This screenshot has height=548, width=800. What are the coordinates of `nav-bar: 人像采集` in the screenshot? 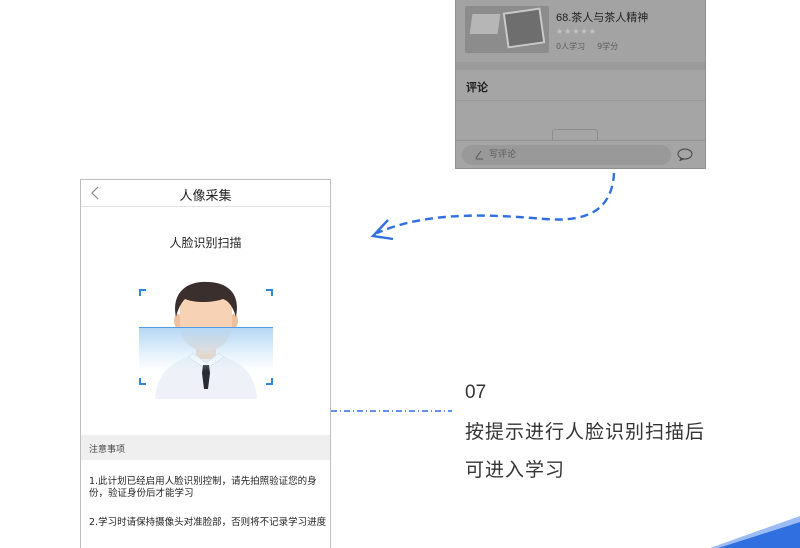 It's located at (205, 193).